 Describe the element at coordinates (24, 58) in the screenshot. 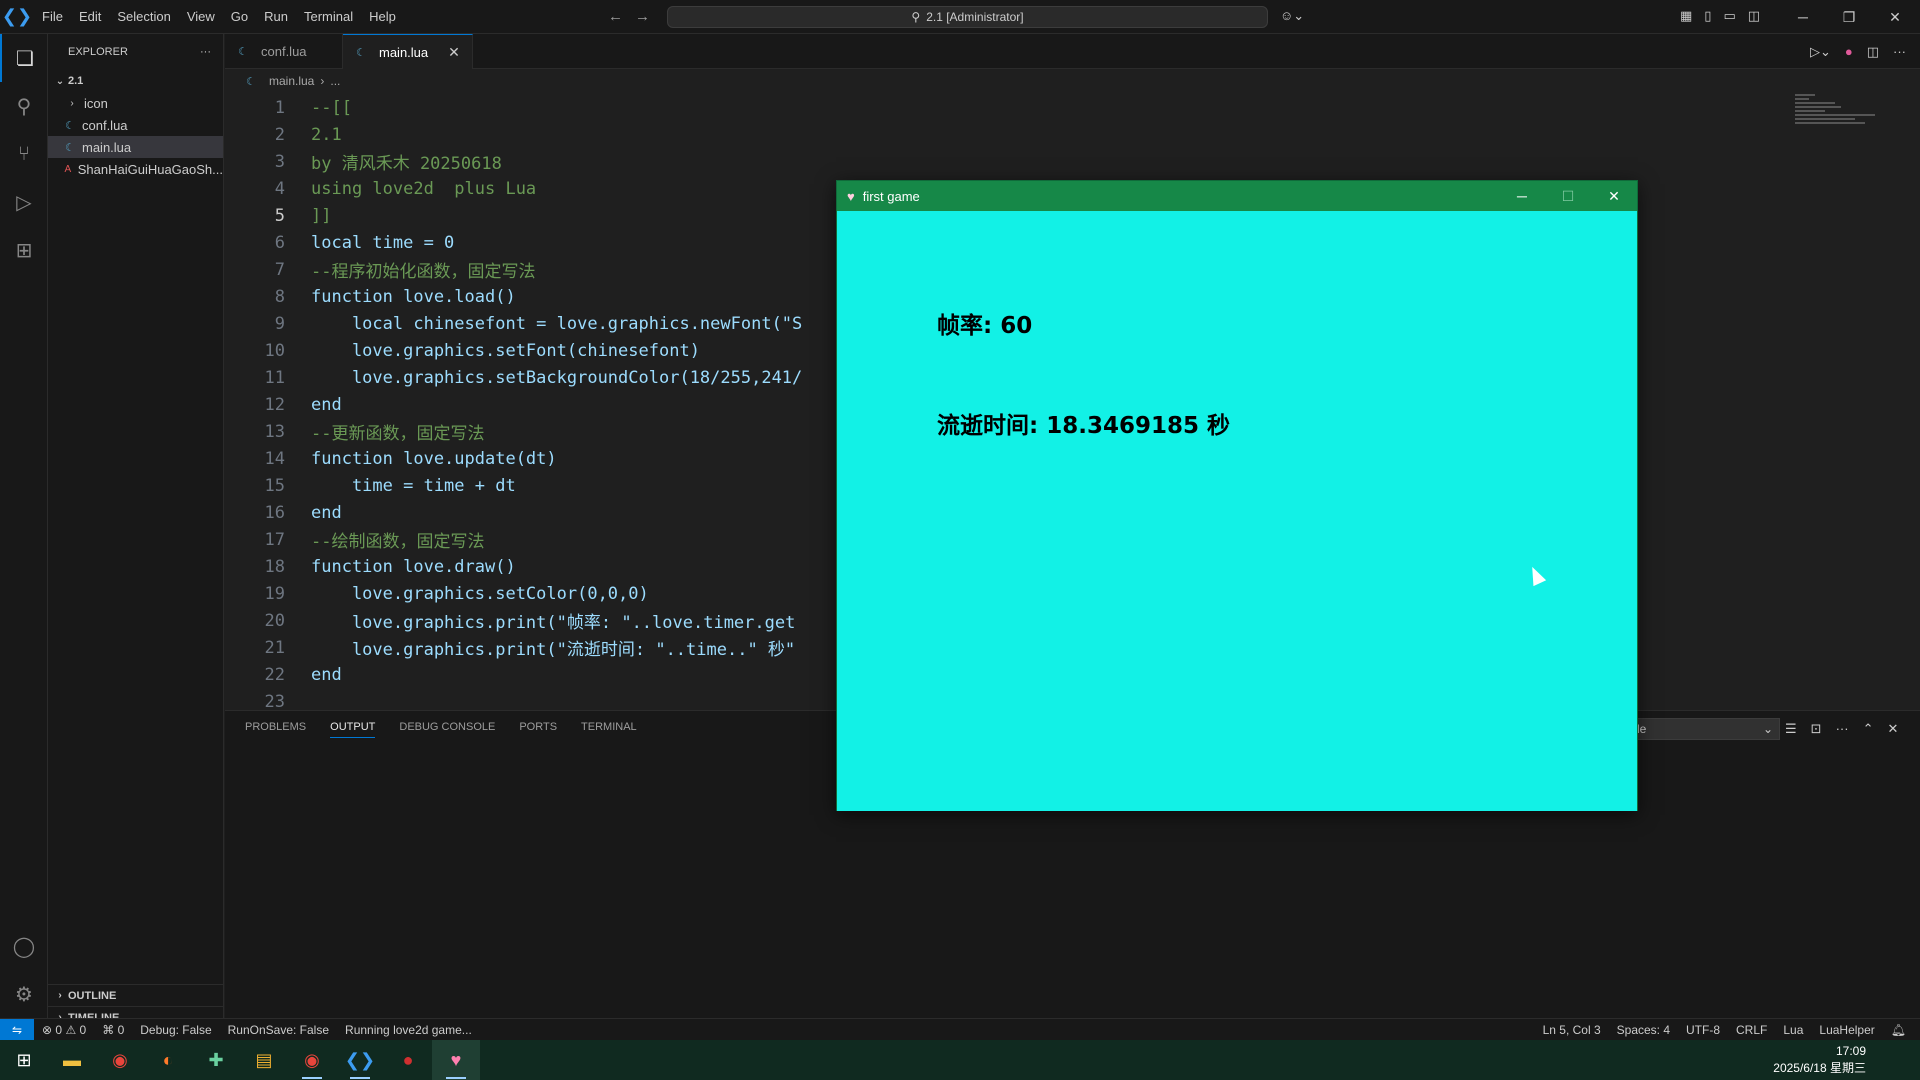

I see `explorer-icon: ❏` at that location.